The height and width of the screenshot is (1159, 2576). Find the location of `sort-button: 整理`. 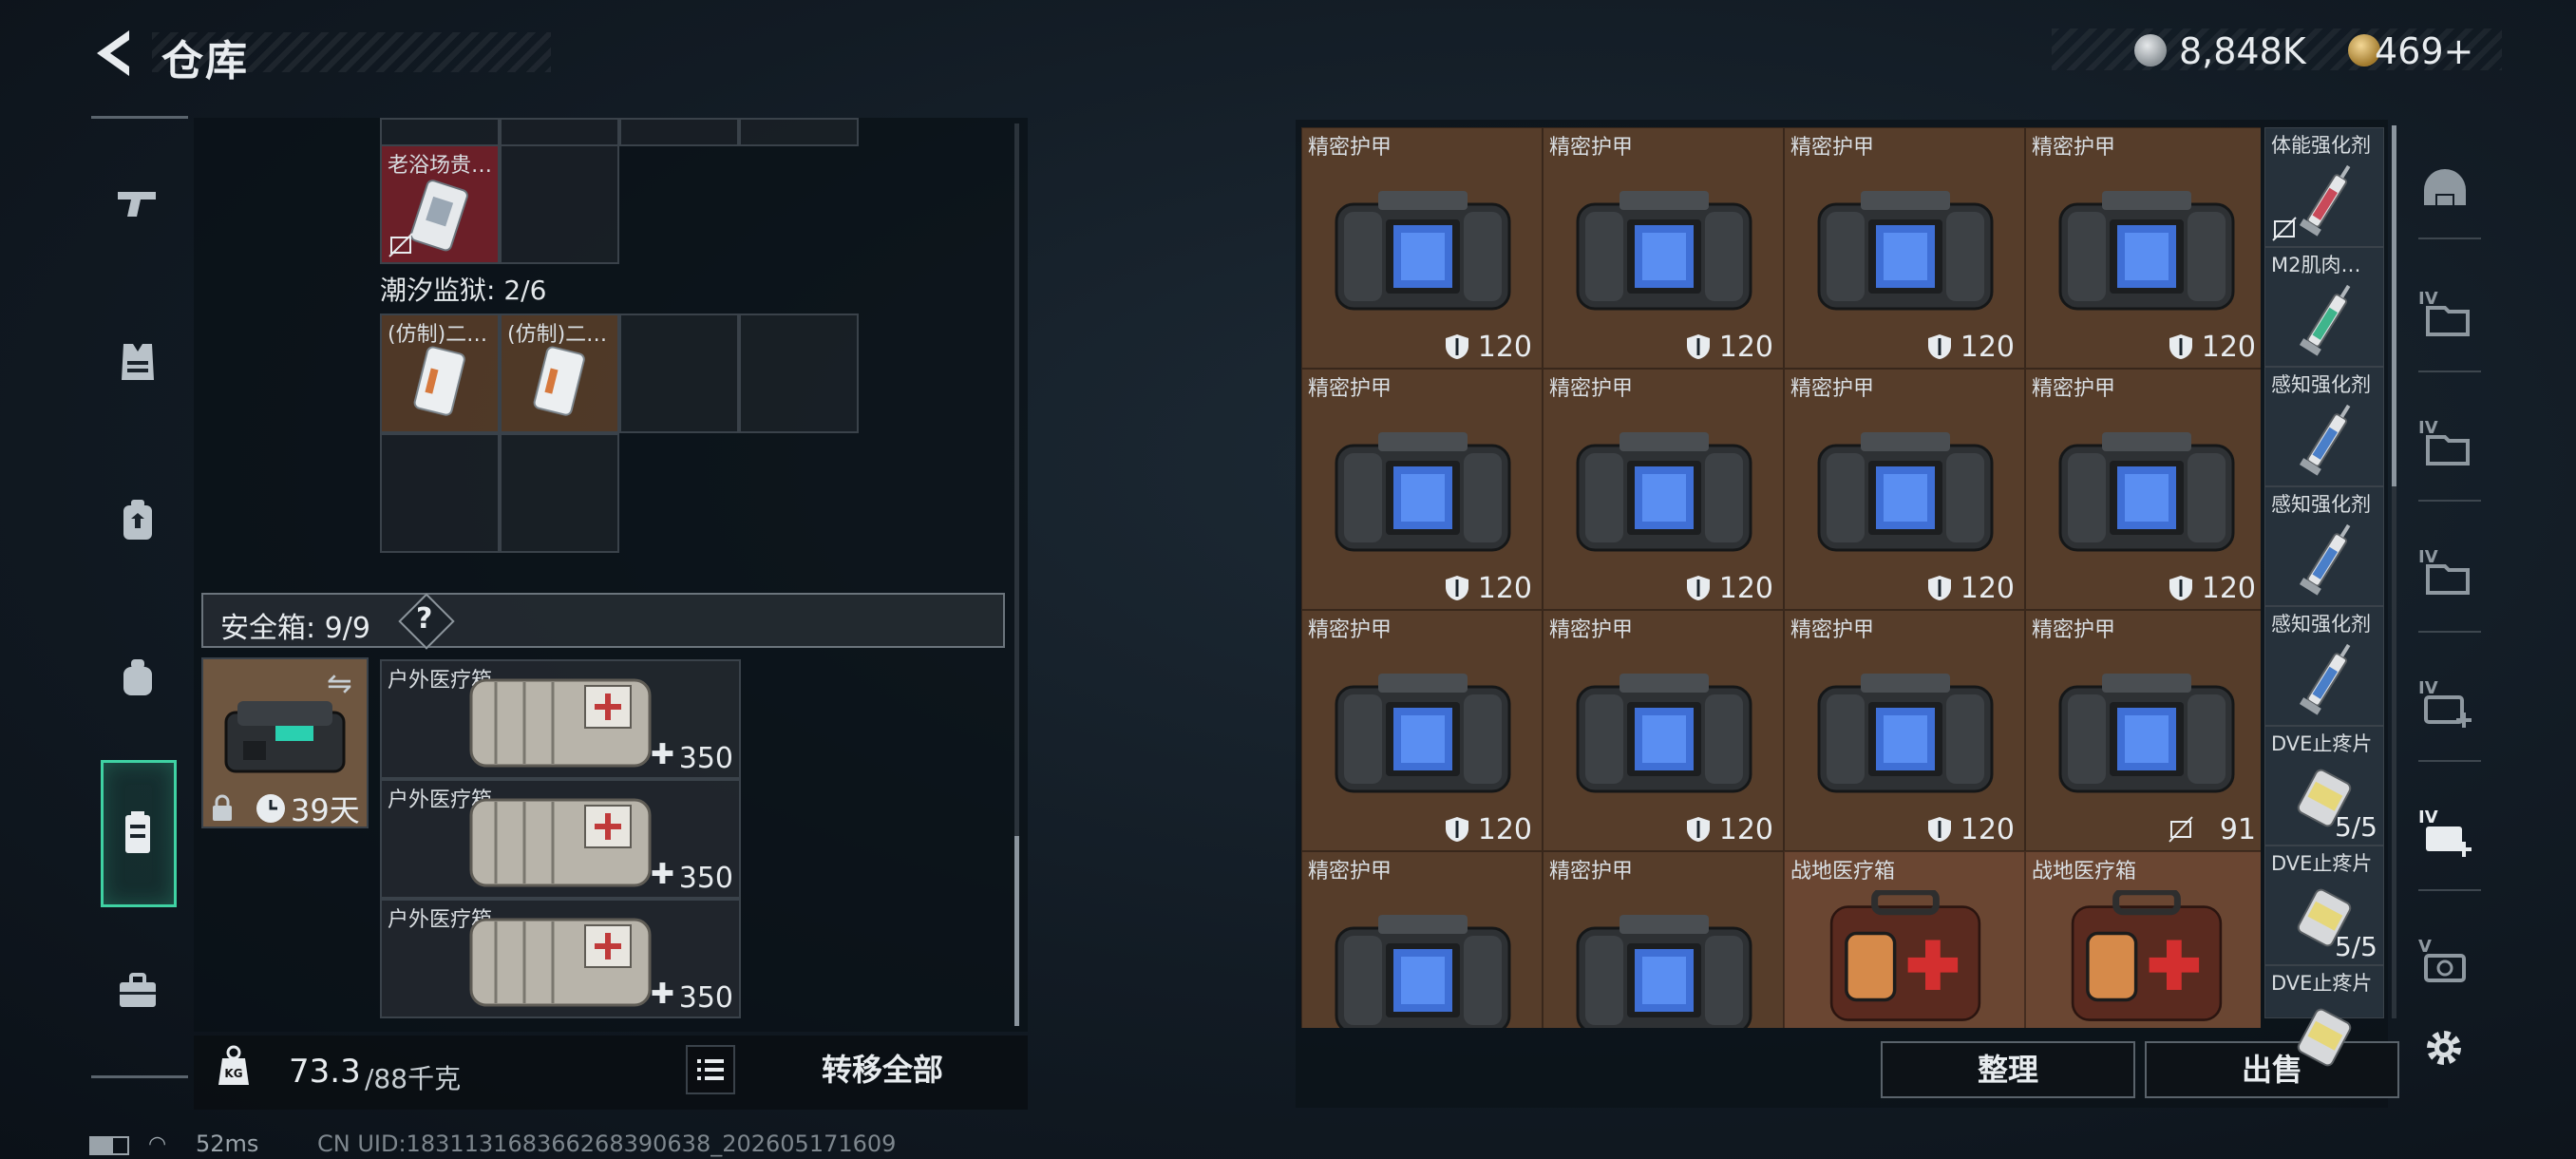

sort-button: 整理 is located at coordinates (2008, 1069).